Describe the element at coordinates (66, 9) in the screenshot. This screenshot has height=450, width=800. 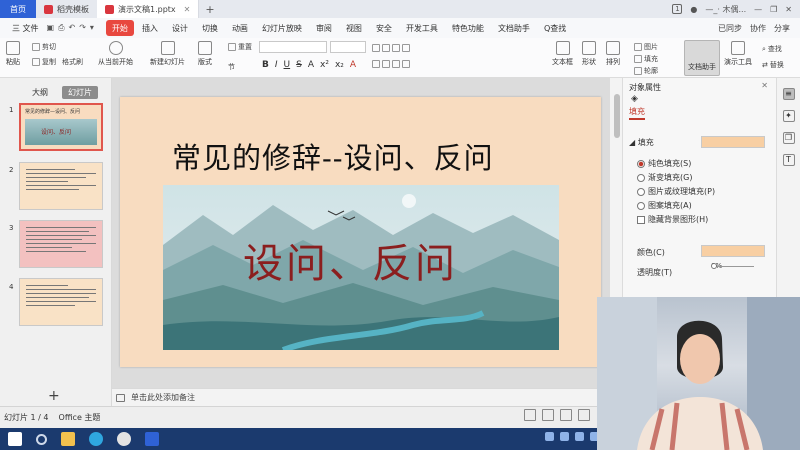
I see `tab-docer-templates: 稻壳模板` at that location.